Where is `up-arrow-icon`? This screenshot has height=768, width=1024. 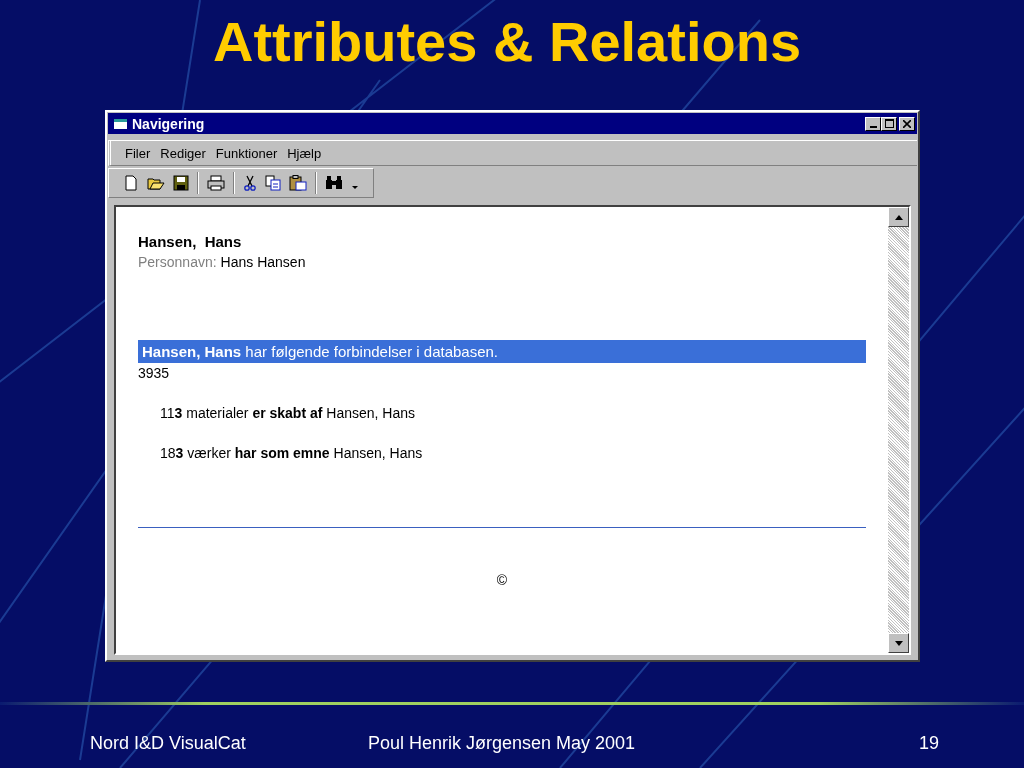
up-arrow-icon is located at coordinates (898, 217).